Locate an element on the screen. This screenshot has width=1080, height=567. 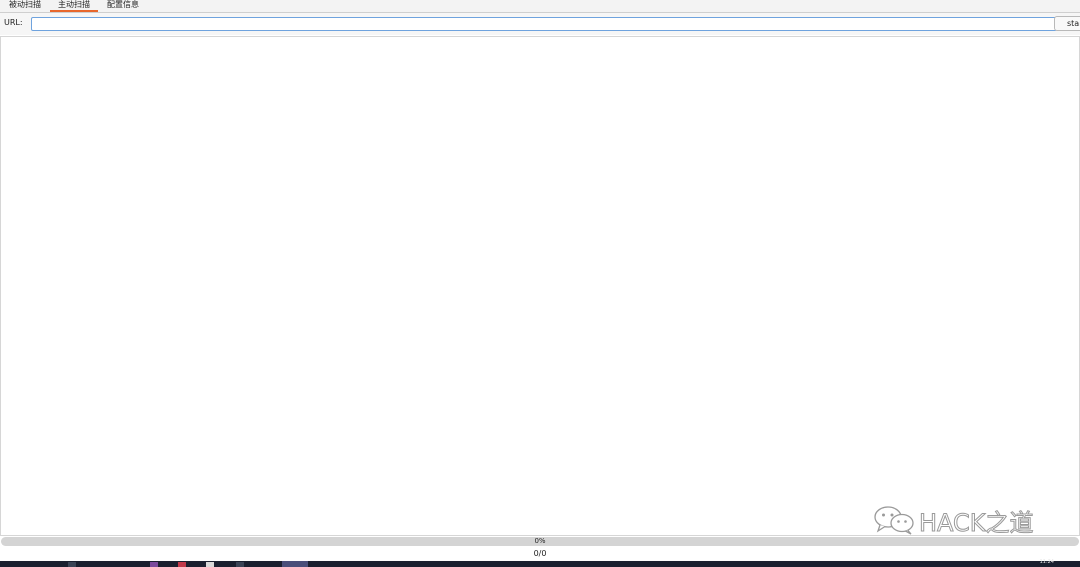
watermark: HACK之道 is located at coordinates (954, 521).